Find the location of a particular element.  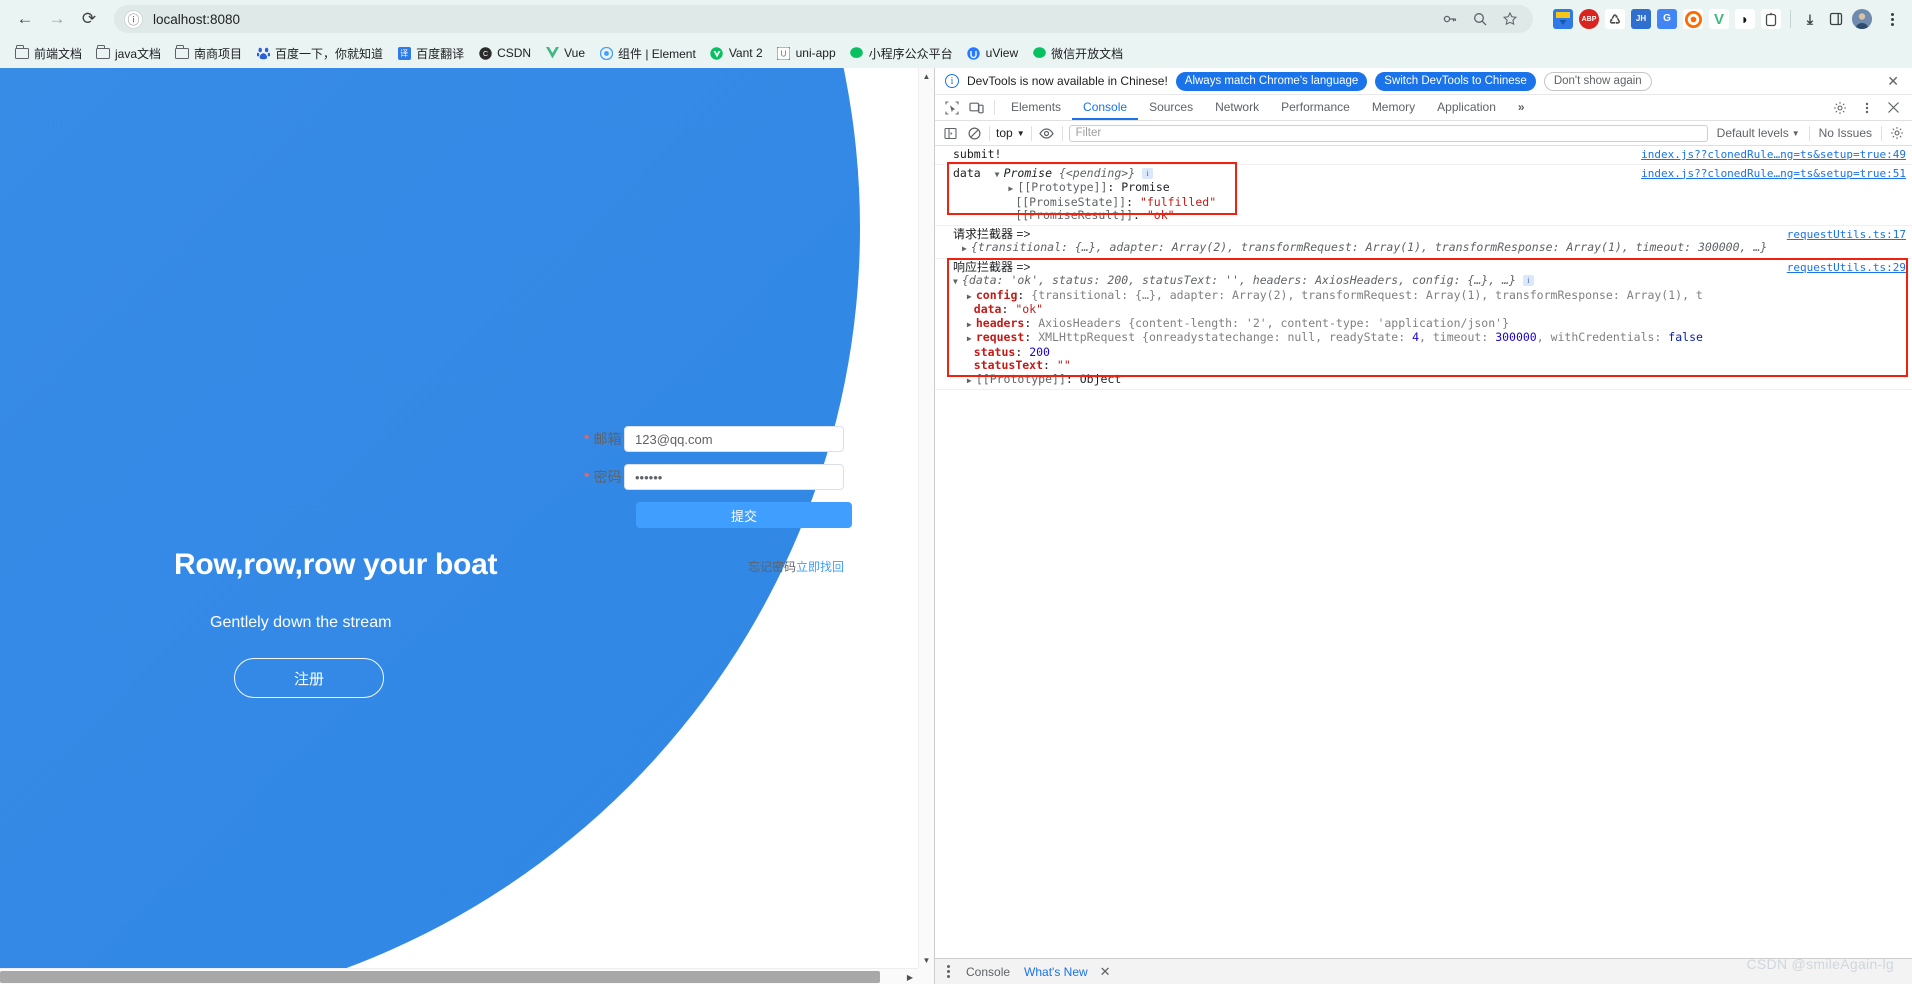

login-form: *邮箱 *密码 提交 忘记密码立即找回 is located at coordinates (718, 500).